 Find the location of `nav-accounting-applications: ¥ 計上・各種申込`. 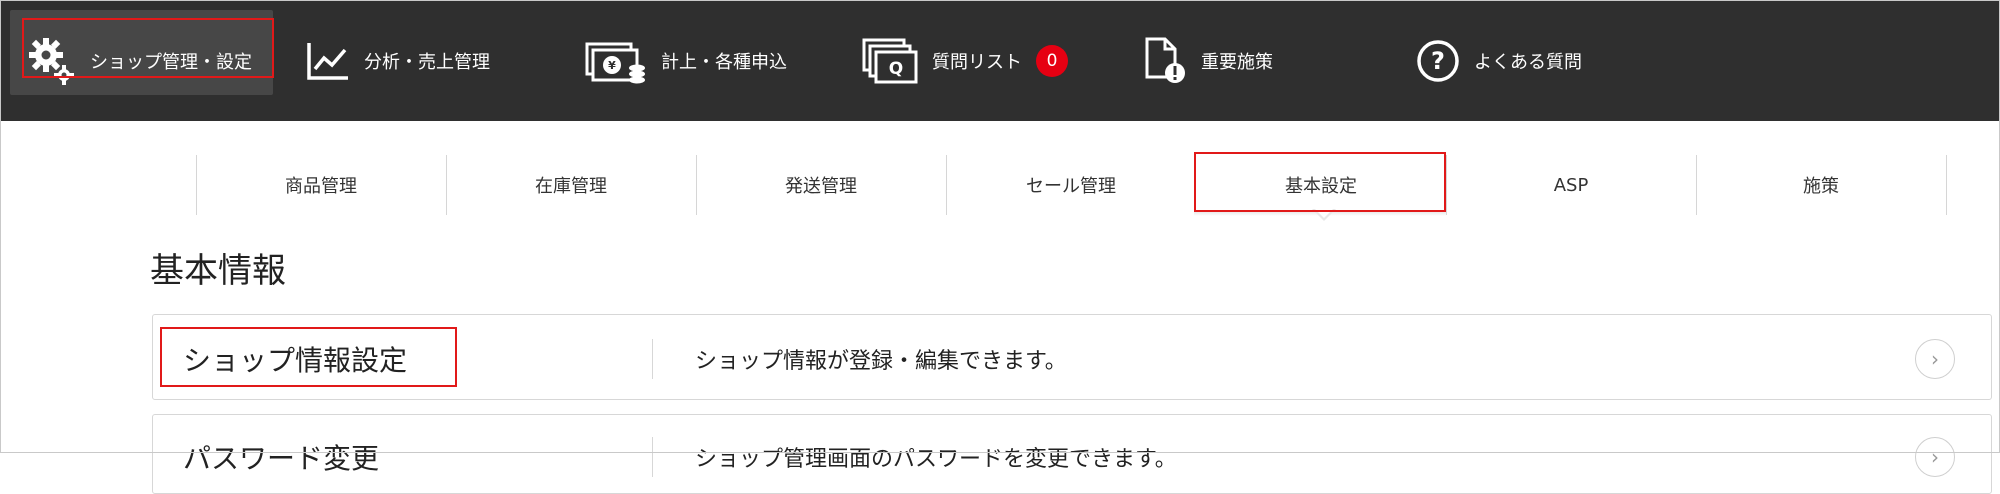

nav-accounting-applications: ¥ 計上・各種申込 is located at coordinates (686, 60).